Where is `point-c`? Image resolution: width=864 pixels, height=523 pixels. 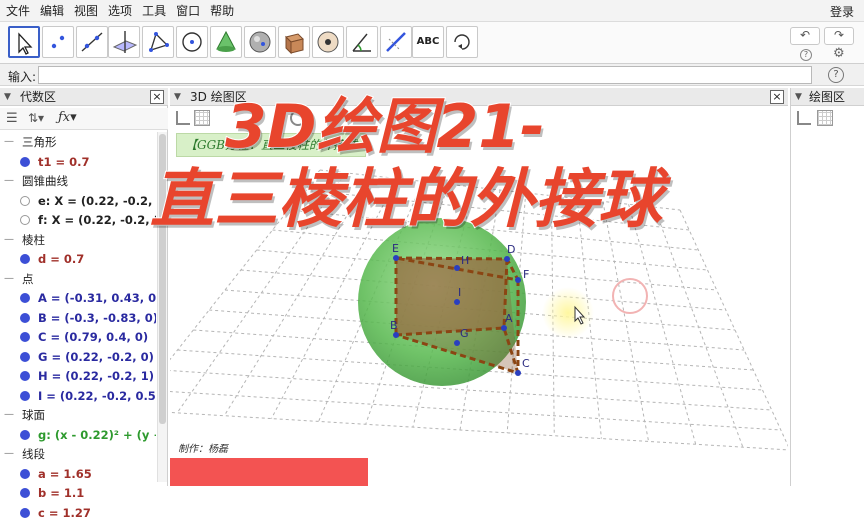 point-c is located at coordinates (518, 373).